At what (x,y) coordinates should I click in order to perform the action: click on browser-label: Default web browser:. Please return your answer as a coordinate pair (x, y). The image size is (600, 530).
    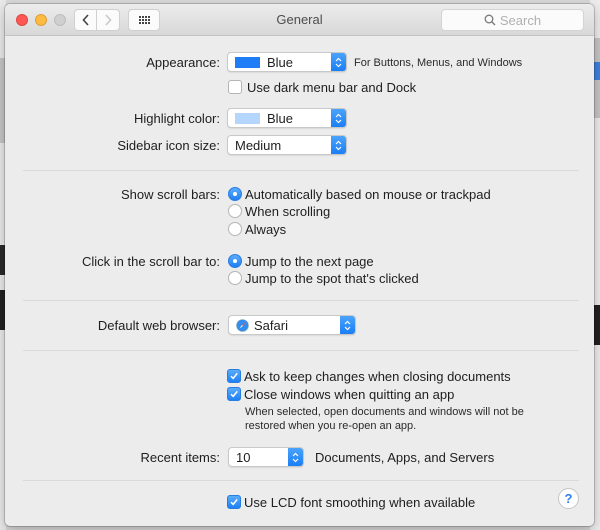
    Looking at the image, I should click on (158, 325).